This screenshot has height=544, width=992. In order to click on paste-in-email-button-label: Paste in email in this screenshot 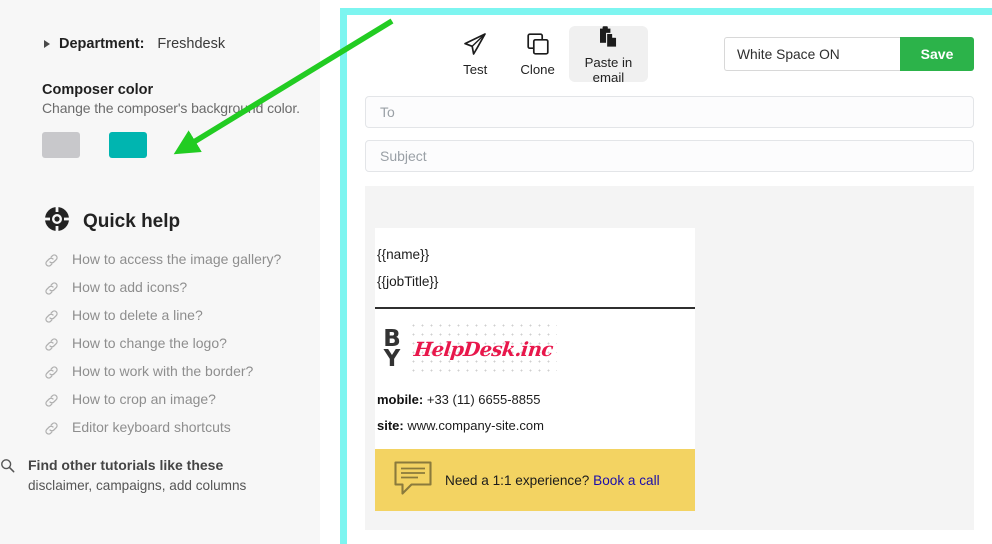, I will do `click(608, 69)`.